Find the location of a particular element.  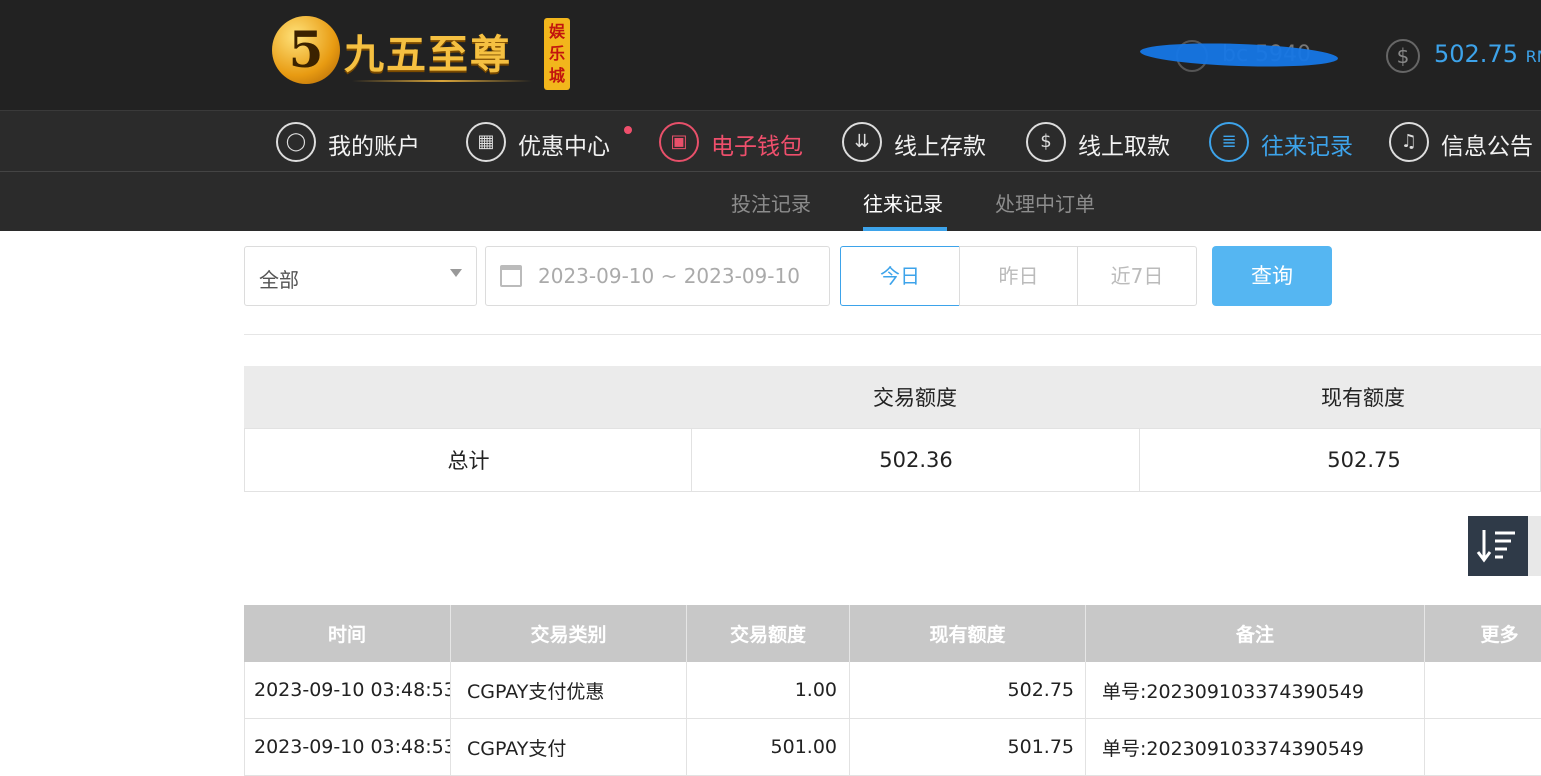

cell-amount: 501.00 is located at coordinates (803, 747).